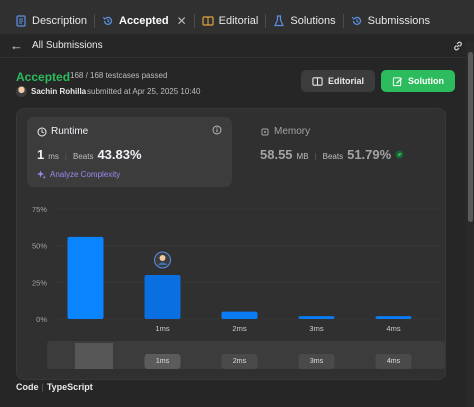 This screenshot has height=407, width=474. What do you see at coordinates (119, 154) in the screenshot?
I see `runtime-beats-percent: 43.83%` at bounding box center [119, 154].